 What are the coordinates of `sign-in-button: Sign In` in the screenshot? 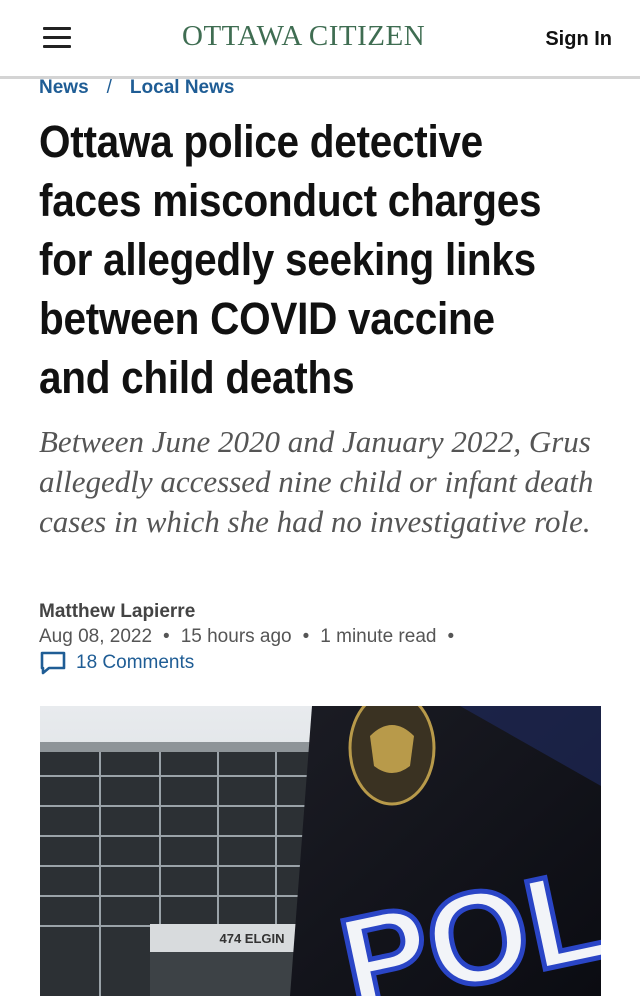 It's located at (578, 39).